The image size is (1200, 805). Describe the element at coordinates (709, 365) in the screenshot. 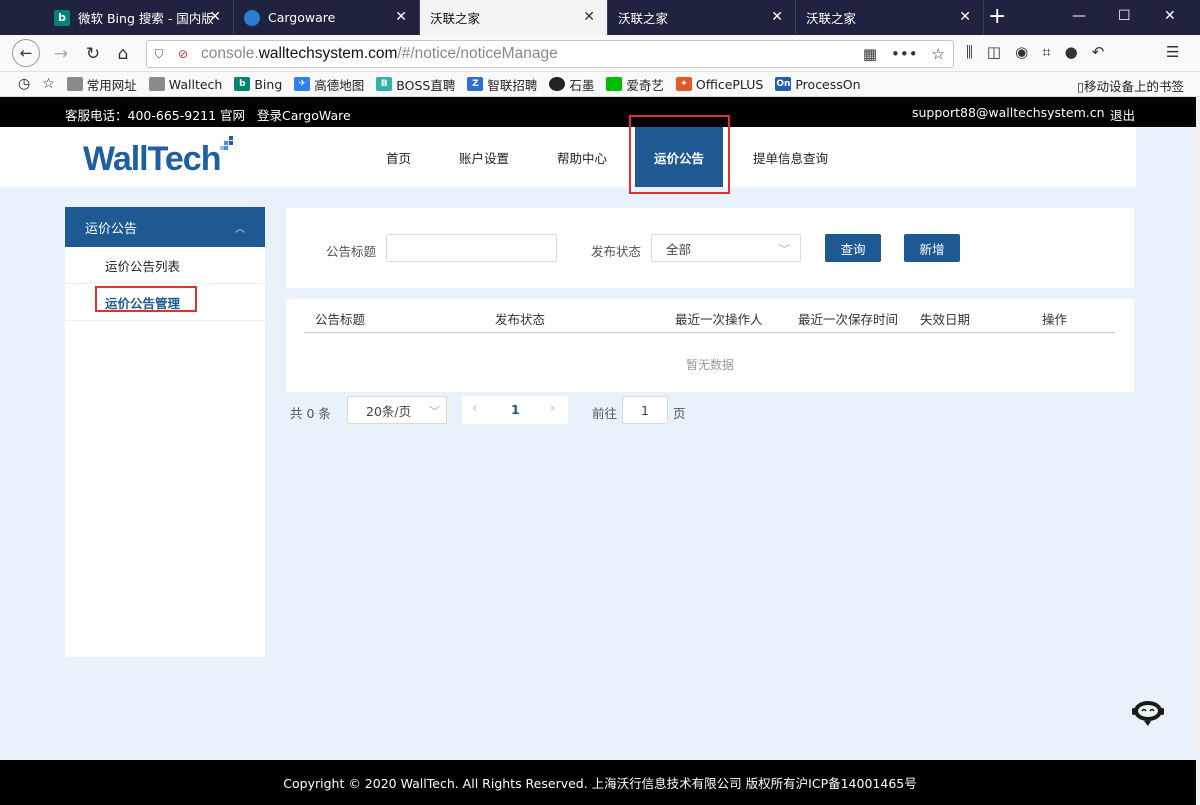

I see `empty-state-text: 暂无数据` at that location.